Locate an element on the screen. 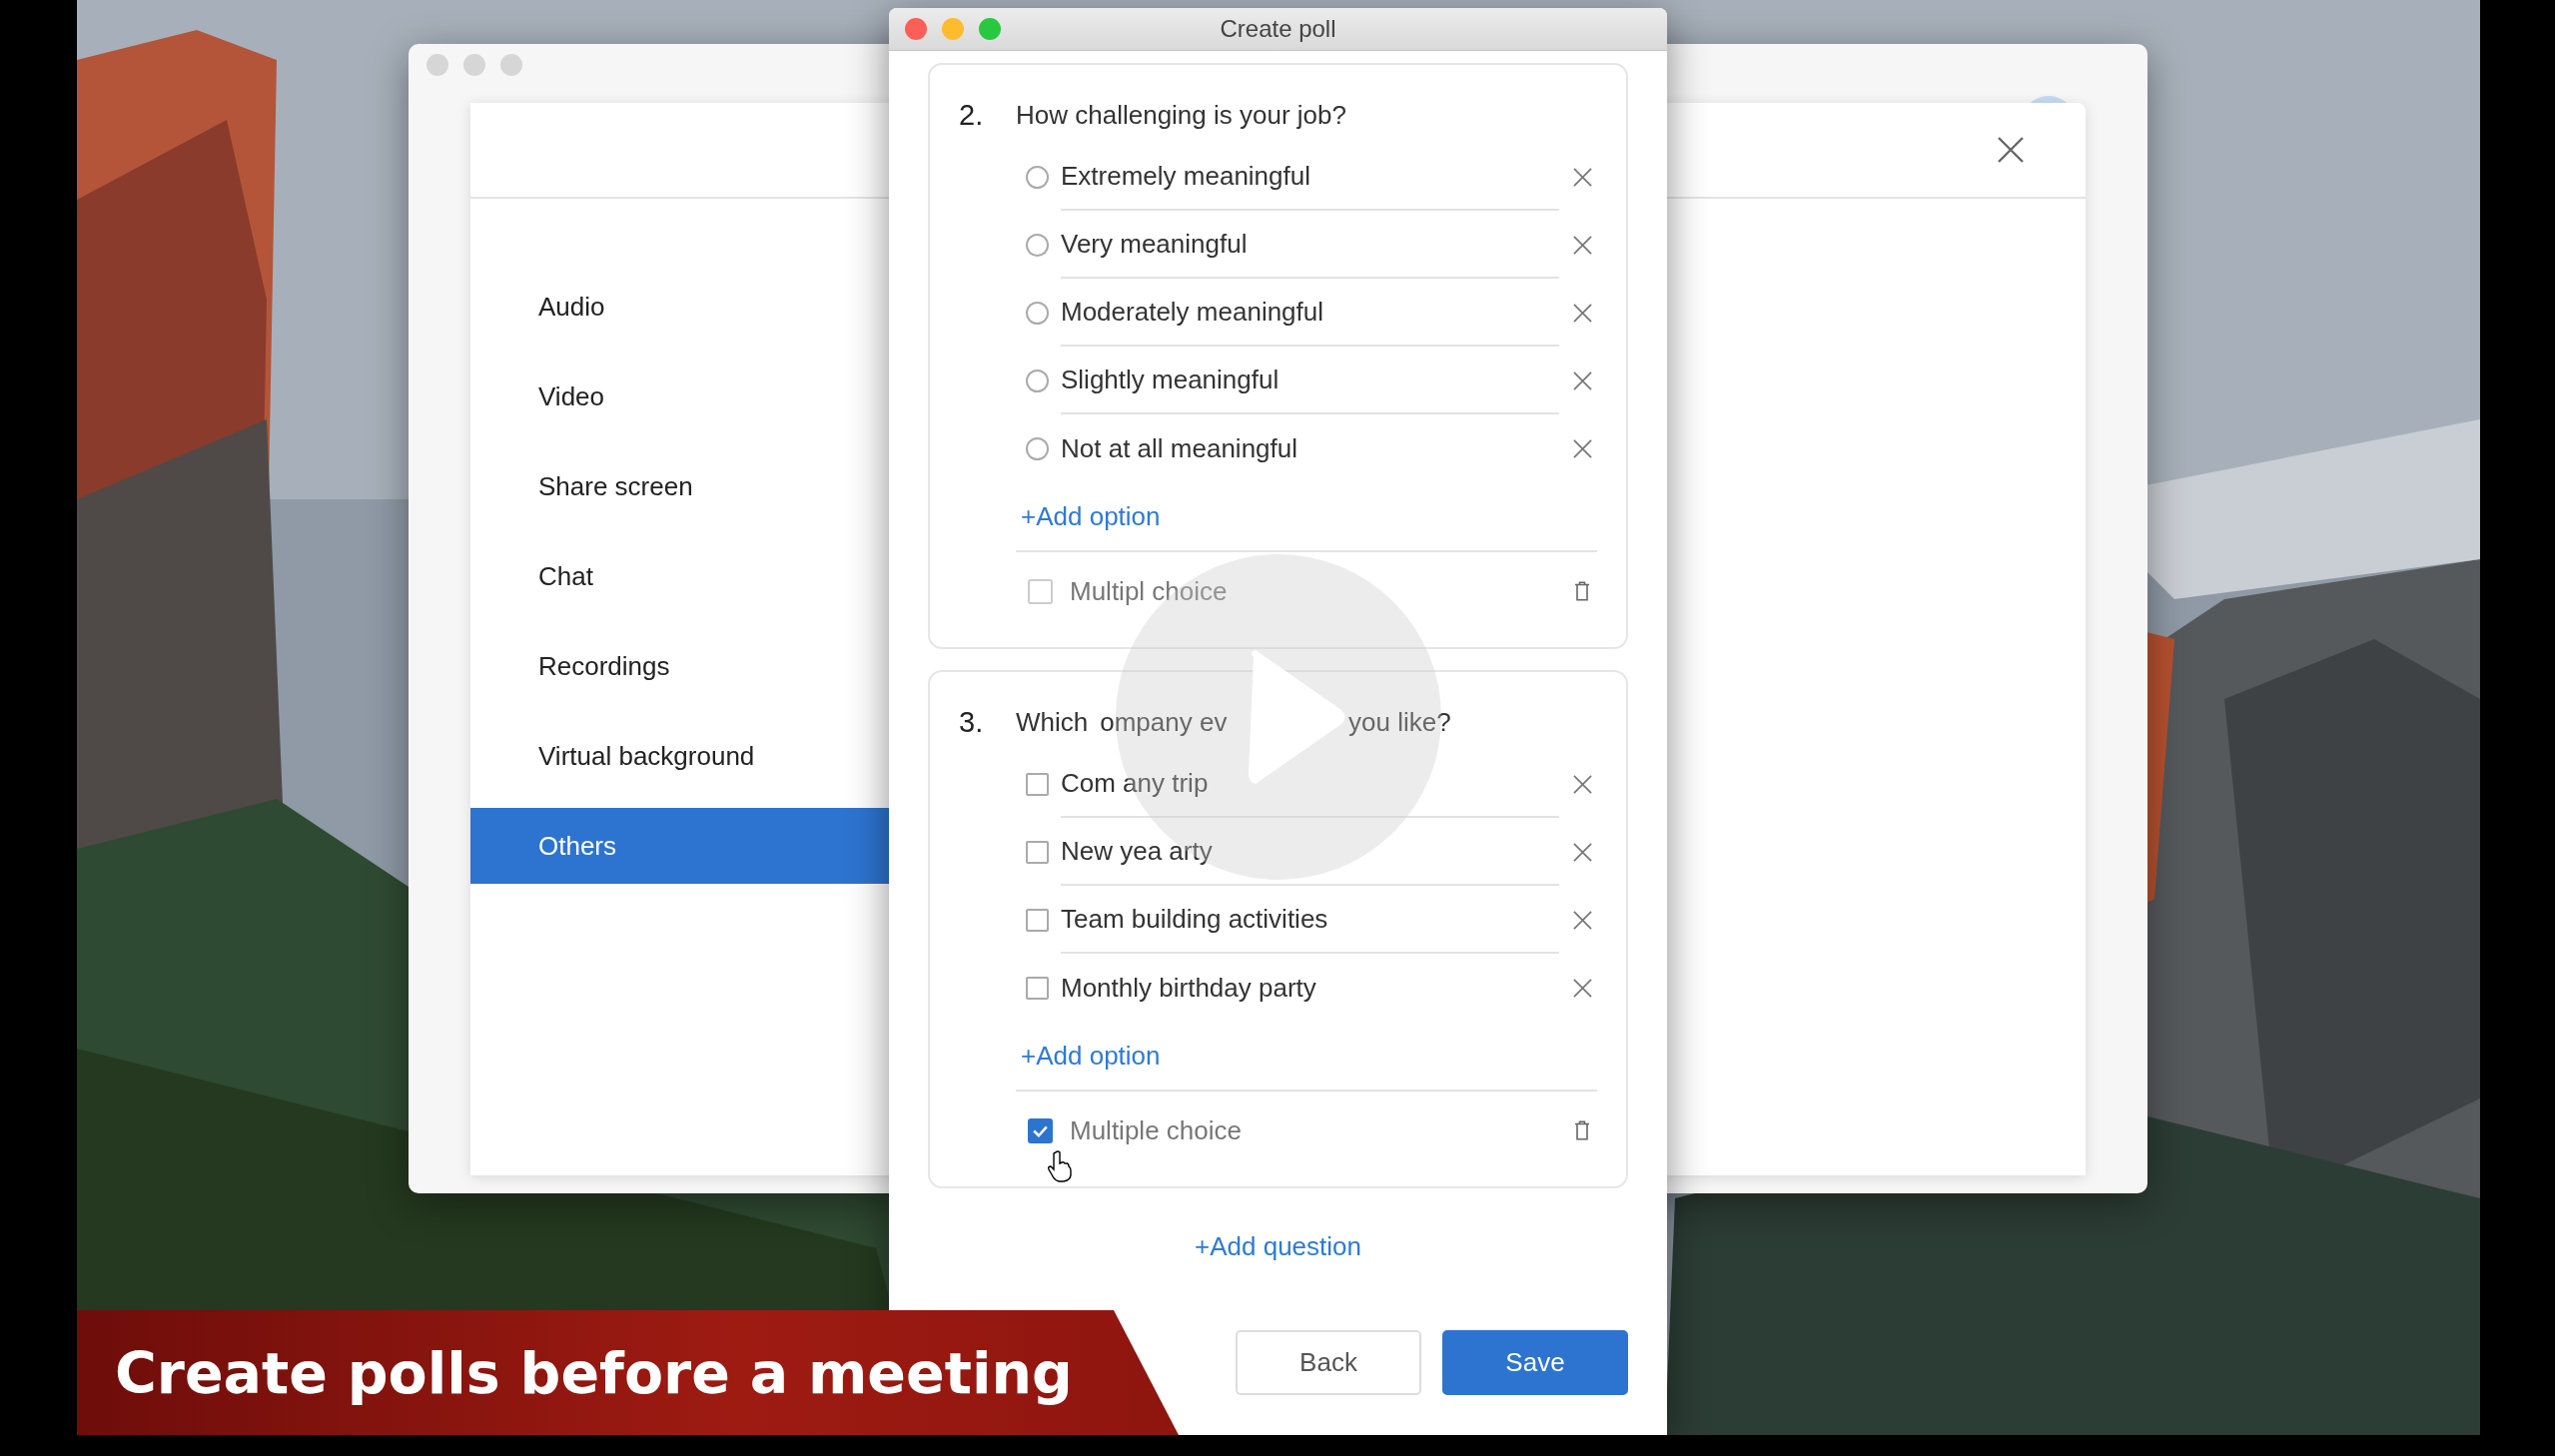  sidebar-item: Virtual background is located at coordinates (679, 756).